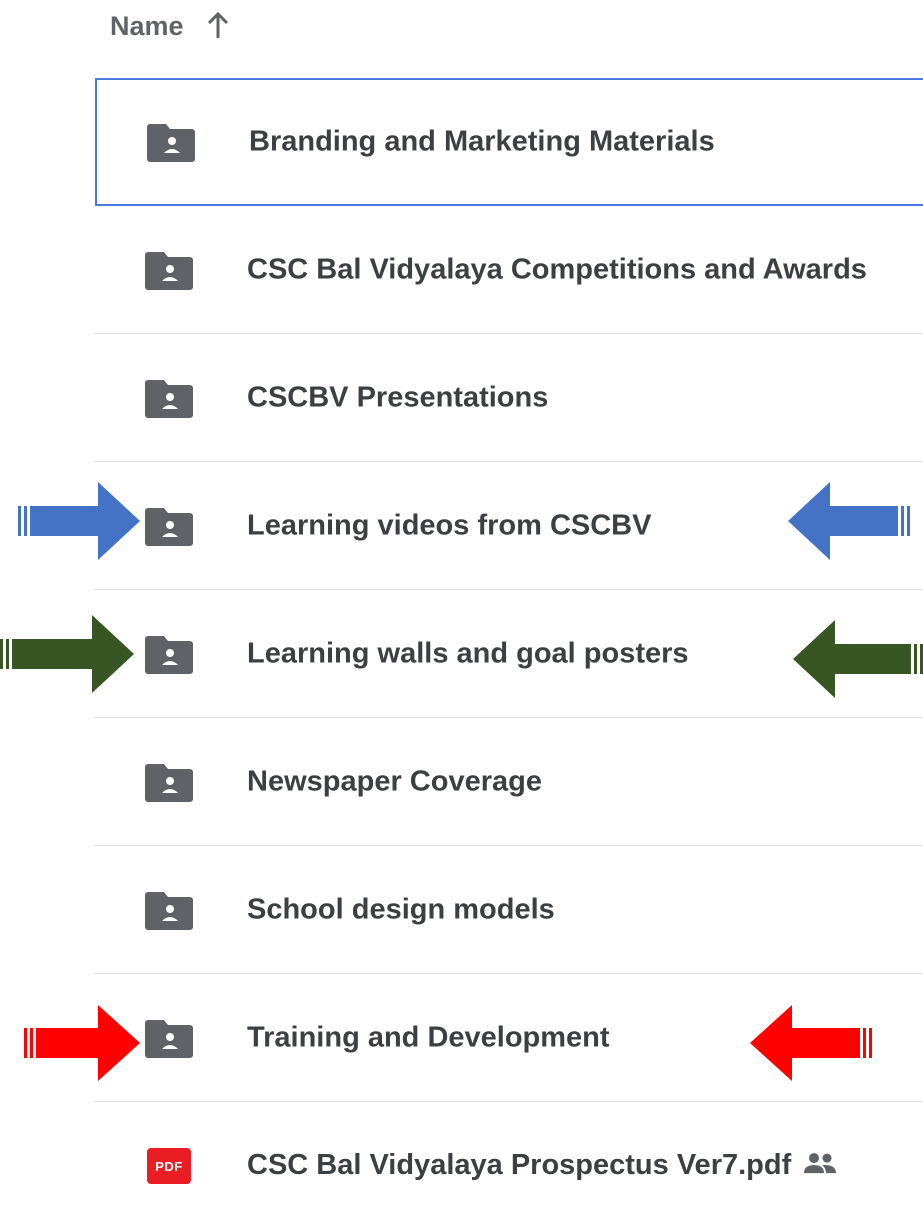 The width and height of the screenshot is (923, 1230). I want to click on file-name: Learning walls and goal posters, so click(468, 653).